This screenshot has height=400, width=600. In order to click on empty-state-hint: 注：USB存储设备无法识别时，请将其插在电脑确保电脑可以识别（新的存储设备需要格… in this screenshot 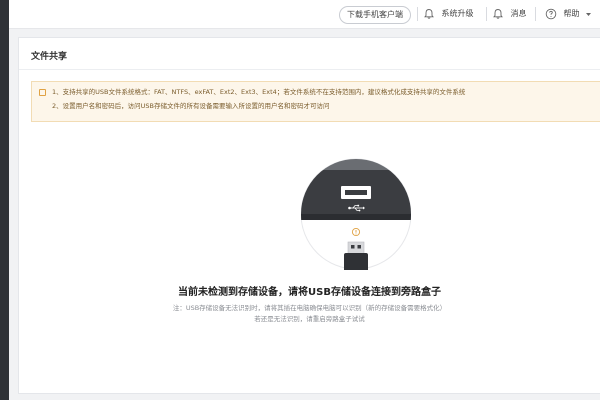, I will do `click(309, 308)`.